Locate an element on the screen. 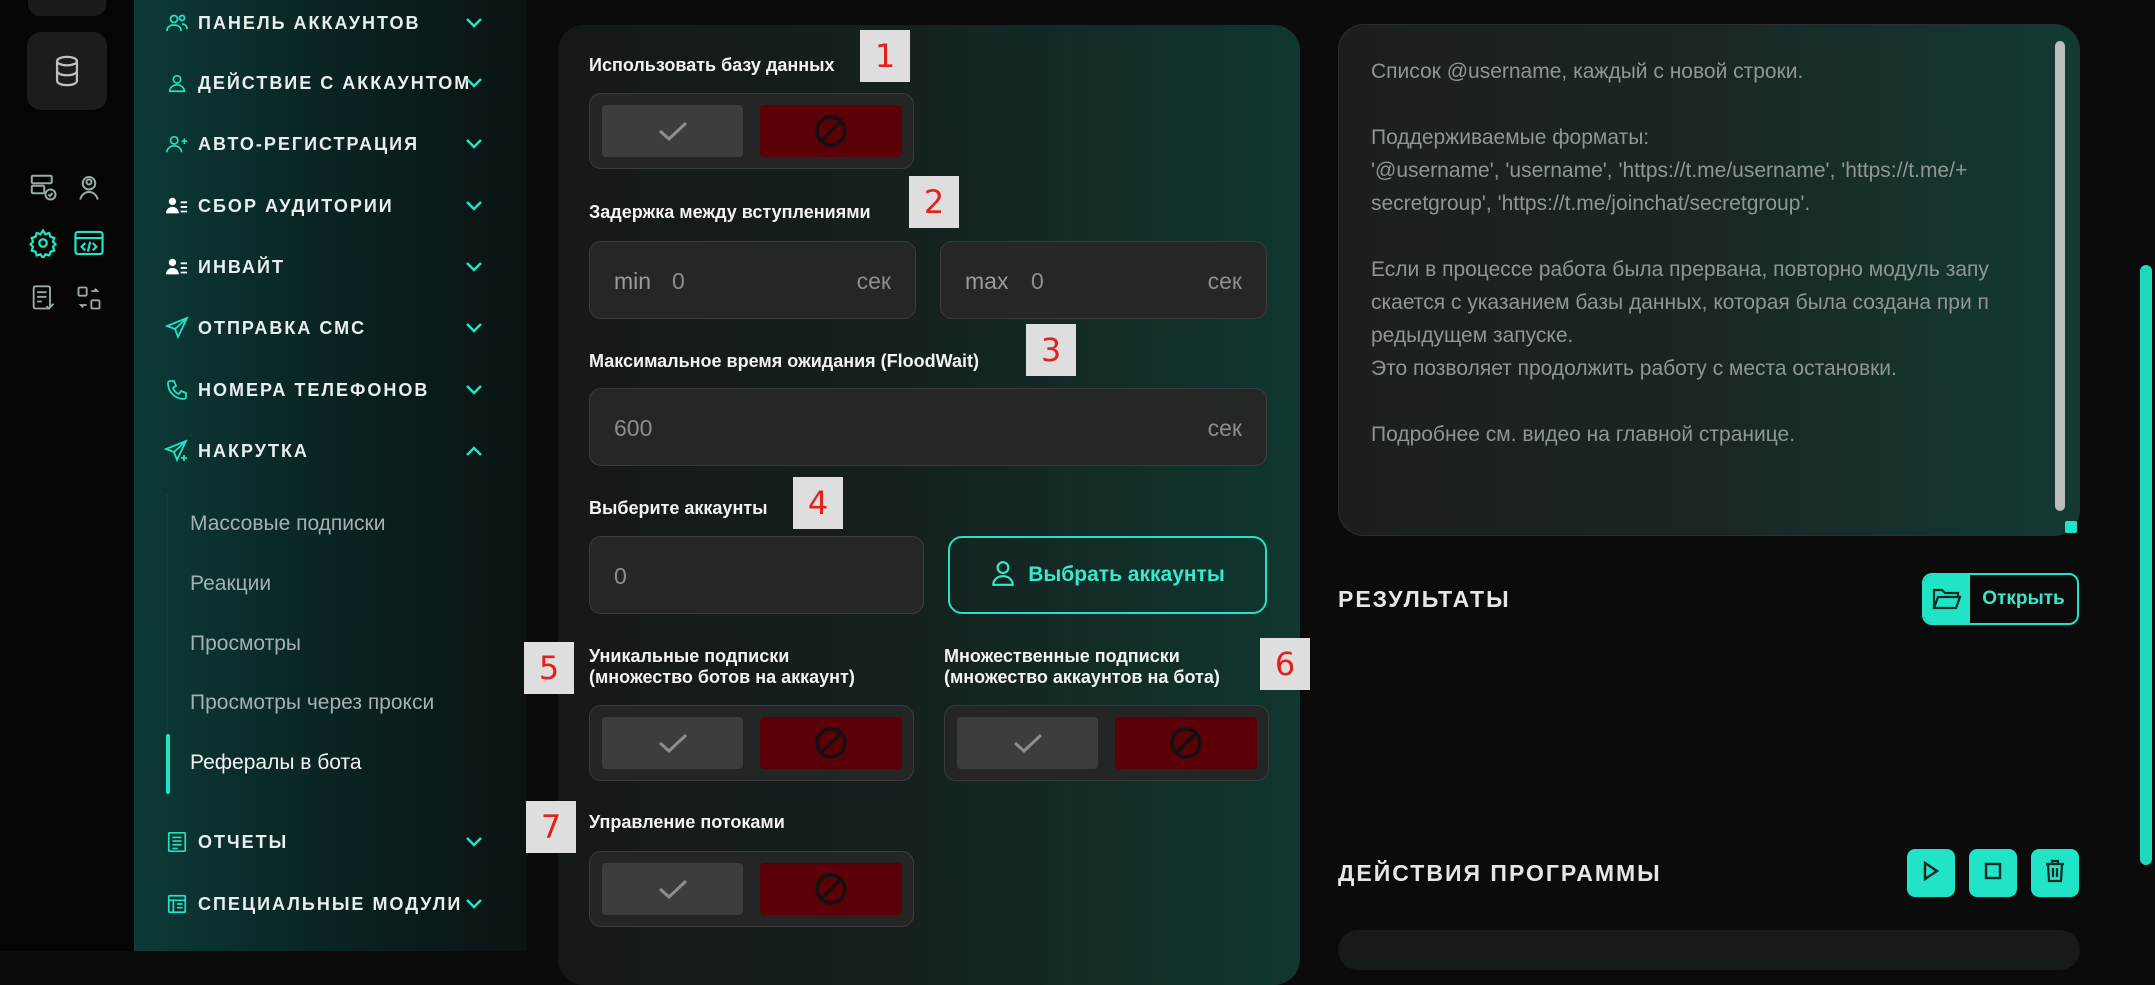 This screenshot has height=985, width=2155. submenu-item-bot-referrals: Рефералы в бота is located at coordinates (276, 763).